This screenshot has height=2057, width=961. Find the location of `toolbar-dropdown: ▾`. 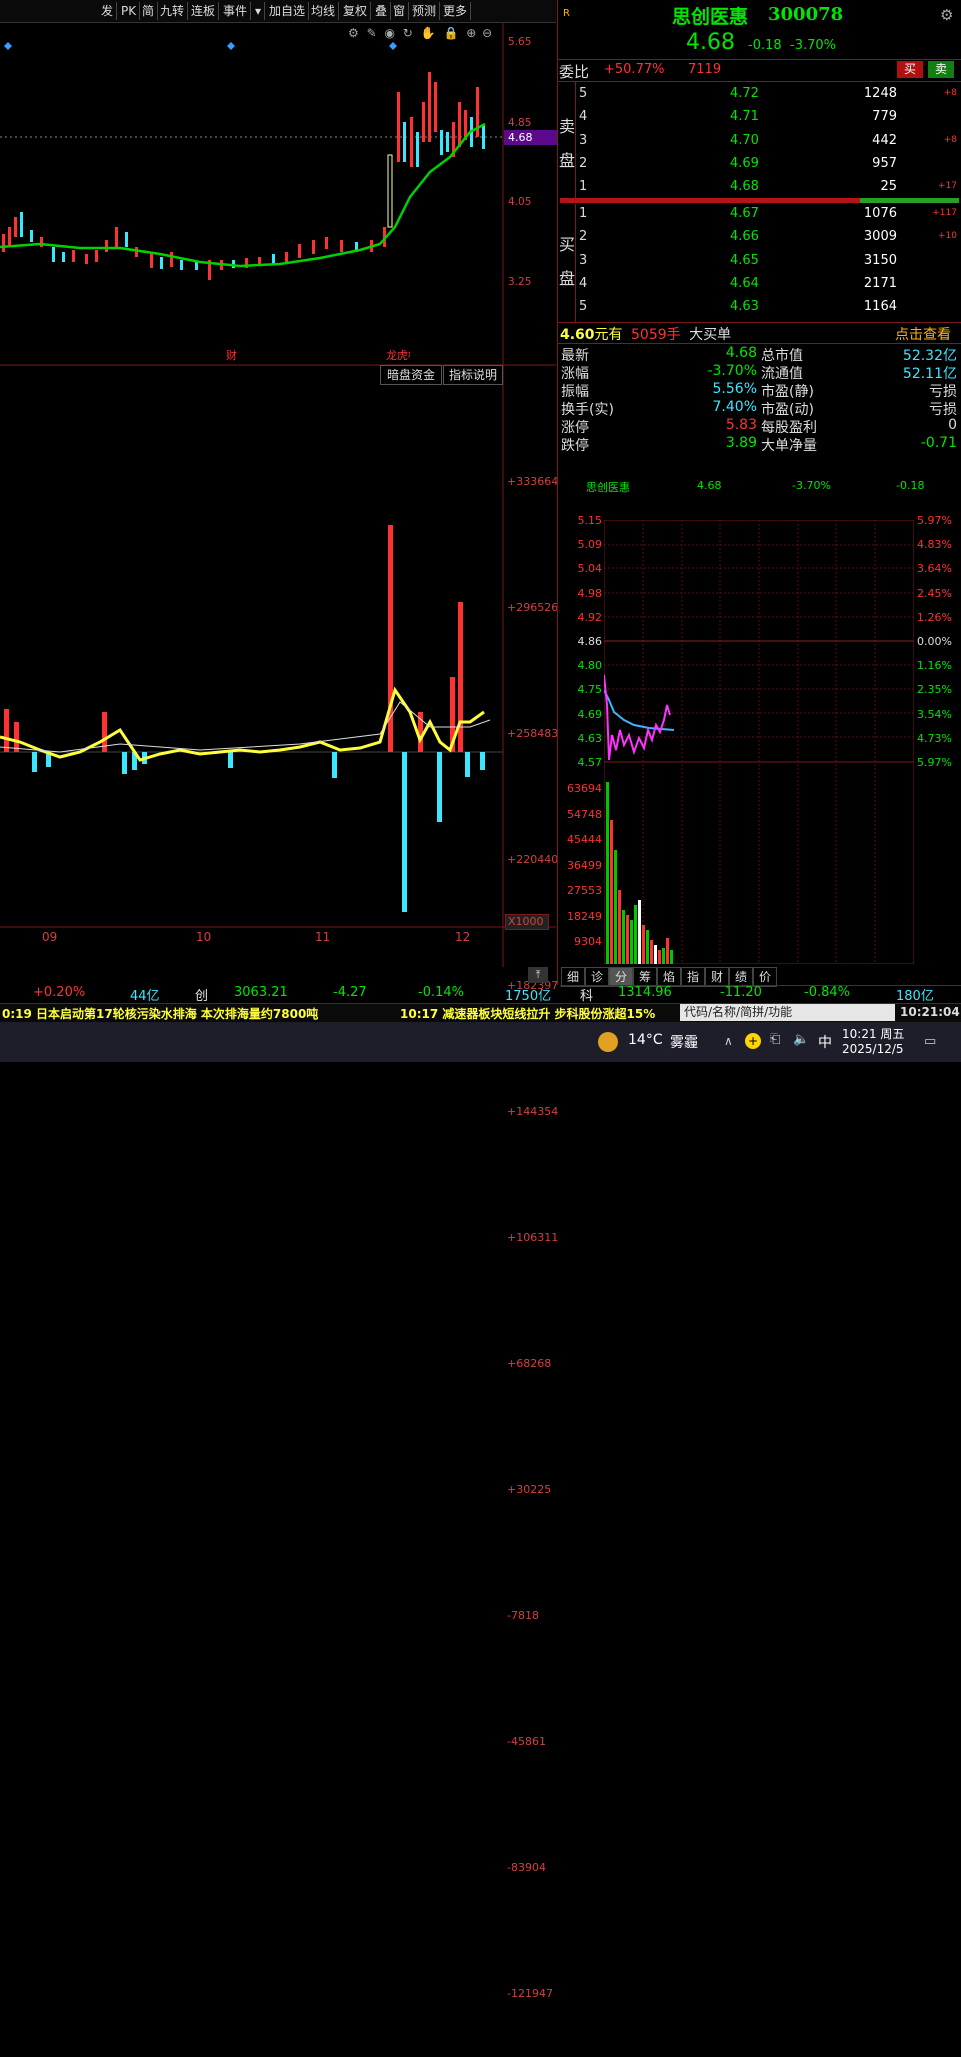

toolbar-dropdown: ▾ is located at coordinates (259, 11).